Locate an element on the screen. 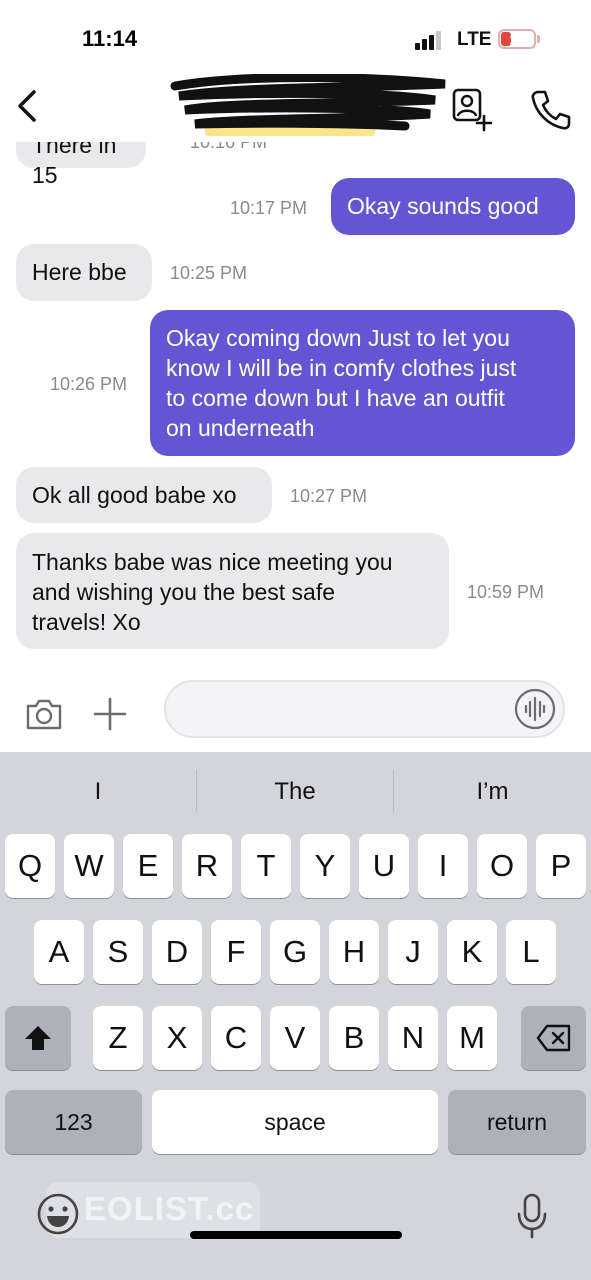 The height and width of the screenshot is (1280, 591). shift-icon is located at coordinates (38, 1038).